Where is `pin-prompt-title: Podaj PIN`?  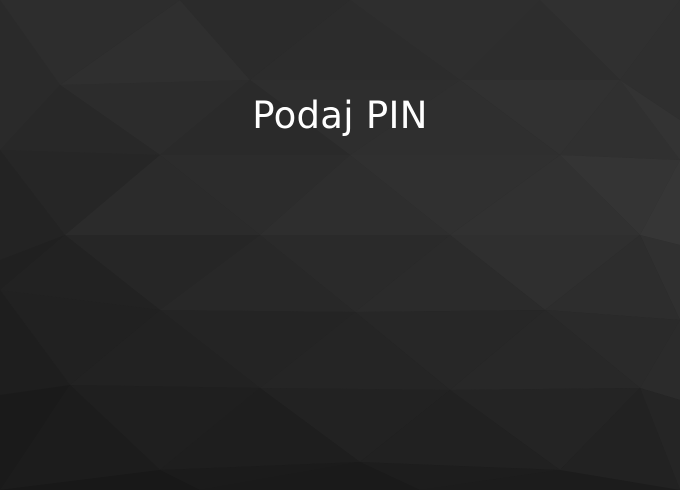 pin-prompt-title: Podaj PIN is located at coordinates (340, 115).